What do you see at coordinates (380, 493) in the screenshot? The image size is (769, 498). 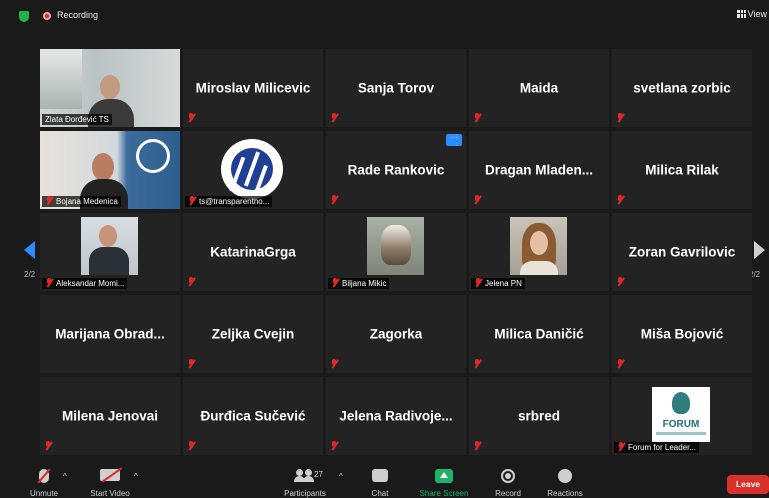 I see `chat-label: Chat` at bounding box center [380, 493].